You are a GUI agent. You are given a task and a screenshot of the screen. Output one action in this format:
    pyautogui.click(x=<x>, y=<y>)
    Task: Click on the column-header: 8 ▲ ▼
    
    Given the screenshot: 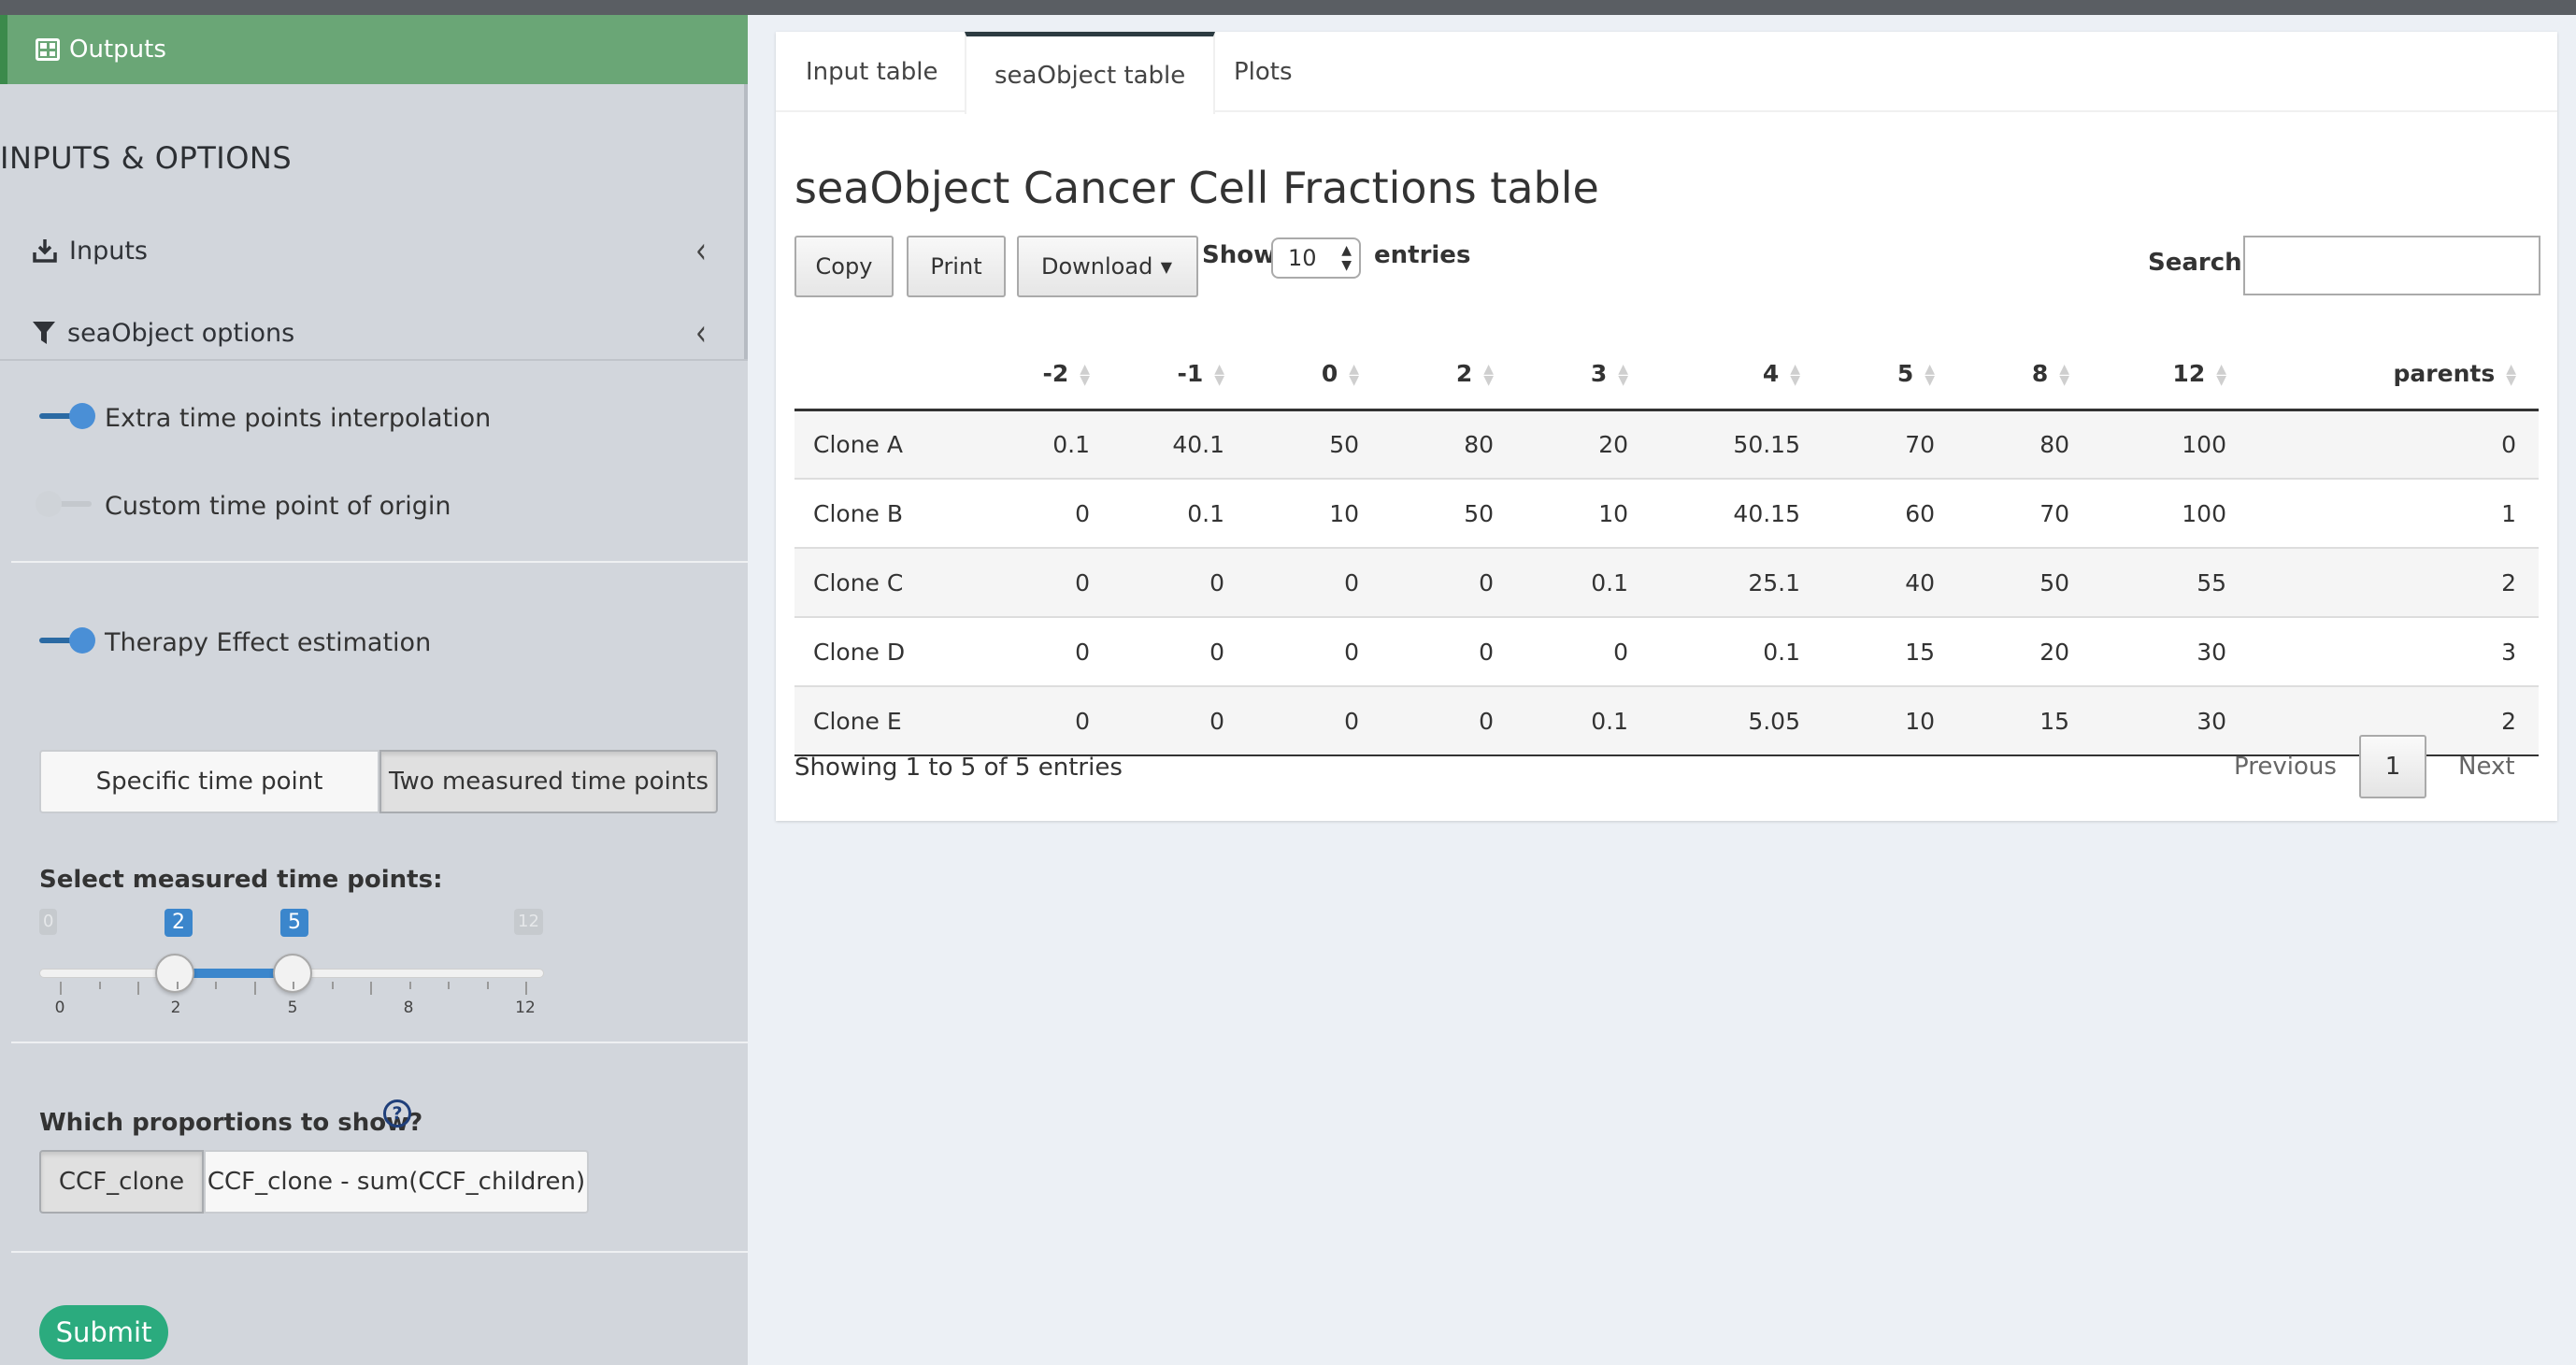 What is the action you would take?
    pyautogui.click(x=2025, y=374)
    